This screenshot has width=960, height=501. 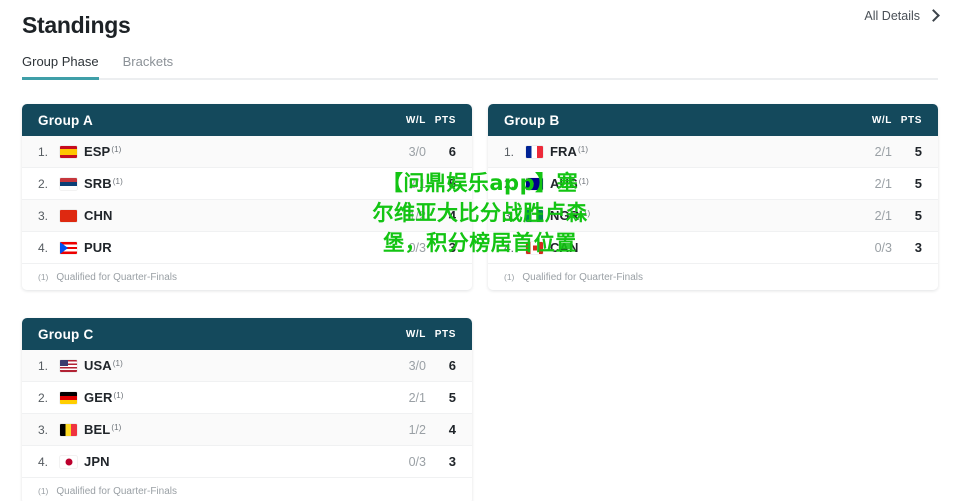 What do you see at coordinates (98, 215) in the screenshot?
I see `team-code: CHN` at bounding box center [98, 215].